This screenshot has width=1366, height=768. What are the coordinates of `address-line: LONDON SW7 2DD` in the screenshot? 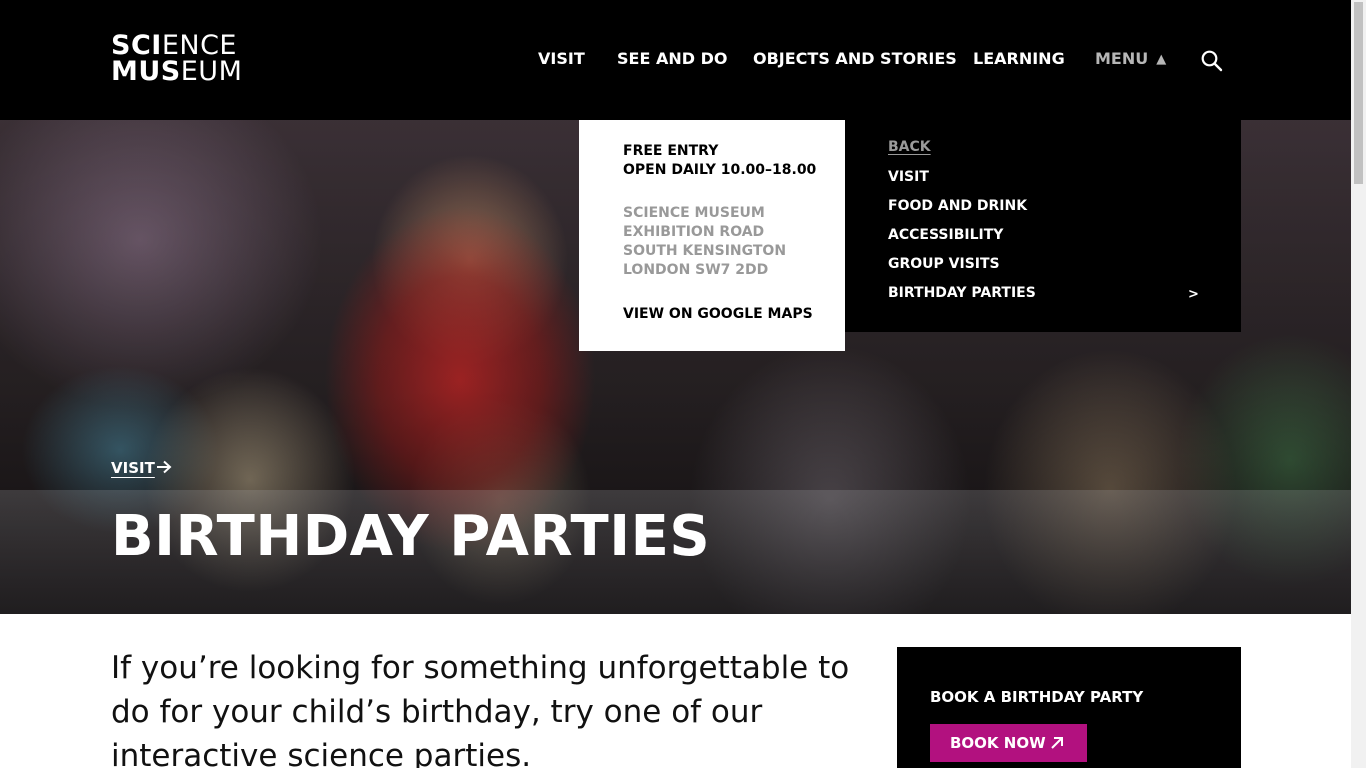 It's located at (696, 270).